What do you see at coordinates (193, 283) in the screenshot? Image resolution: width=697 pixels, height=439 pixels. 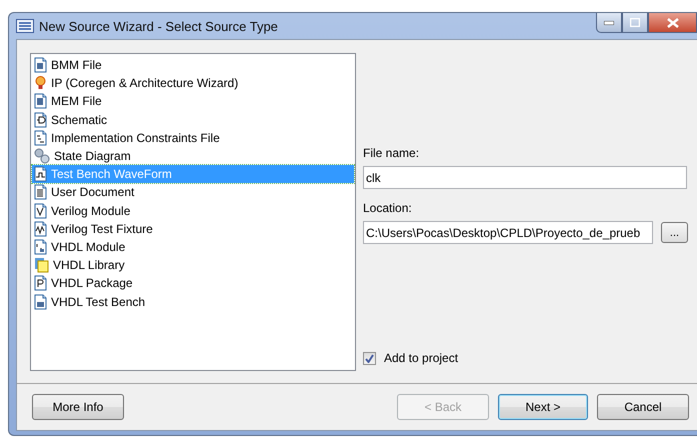 I see `list-item: VHDL Package` at bounding box center [193, 283].